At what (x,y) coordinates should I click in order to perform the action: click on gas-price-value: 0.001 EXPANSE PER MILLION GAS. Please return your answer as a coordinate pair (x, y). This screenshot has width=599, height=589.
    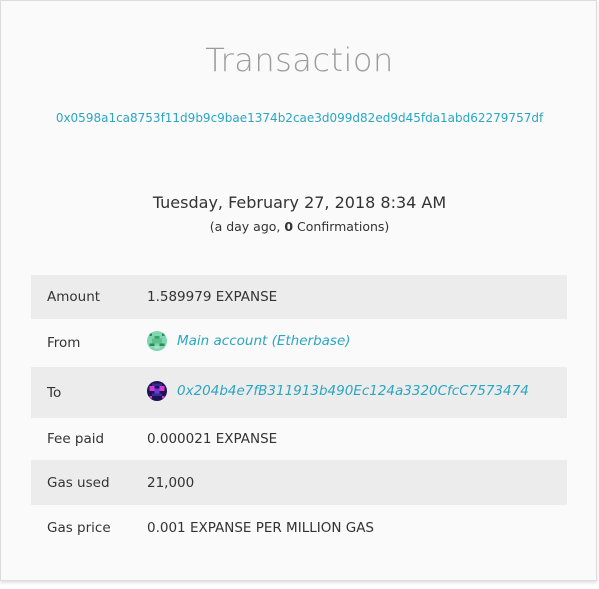
    Looking at the image, I should click on (260, 527).